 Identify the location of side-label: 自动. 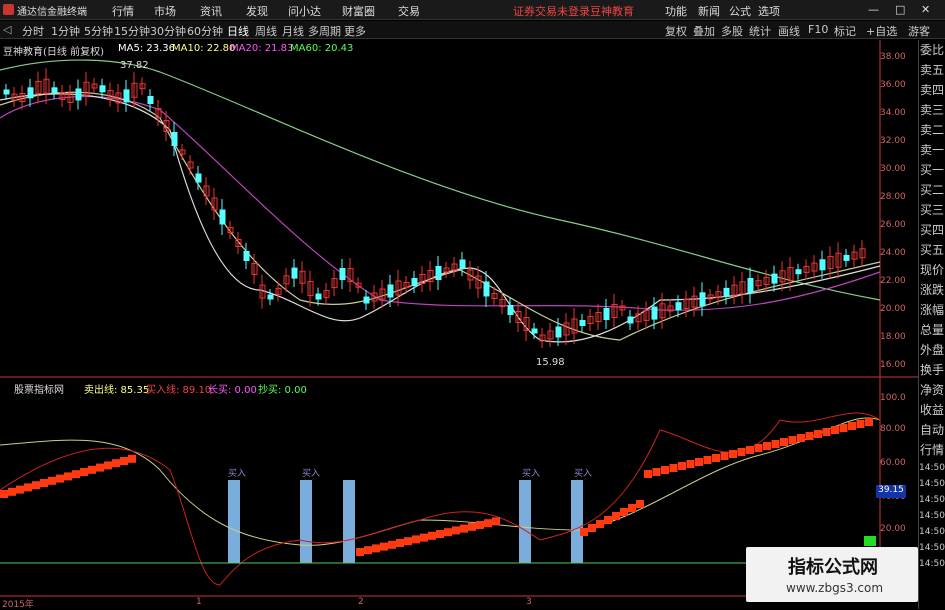
(932, 430).